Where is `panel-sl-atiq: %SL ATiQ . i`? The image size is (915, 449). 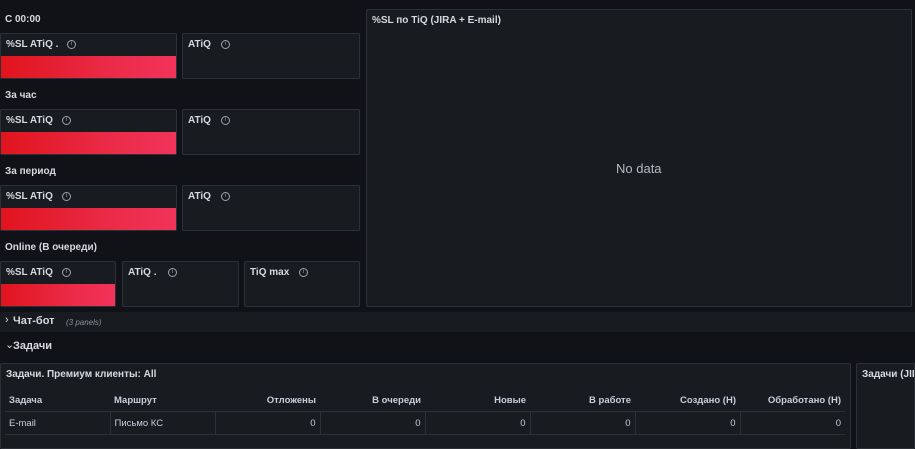 panel-sl-atiq: %SL ATiQ . i is located at coordinates (88, 56).